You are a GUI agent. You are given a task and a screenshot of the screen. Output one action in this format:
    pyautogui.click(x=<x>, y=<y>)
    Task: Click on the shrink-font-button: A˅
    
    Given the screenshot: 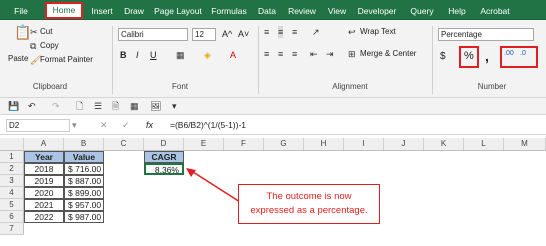 What is the action you would take?
    pyautogui.click(x=243, y=34)
    